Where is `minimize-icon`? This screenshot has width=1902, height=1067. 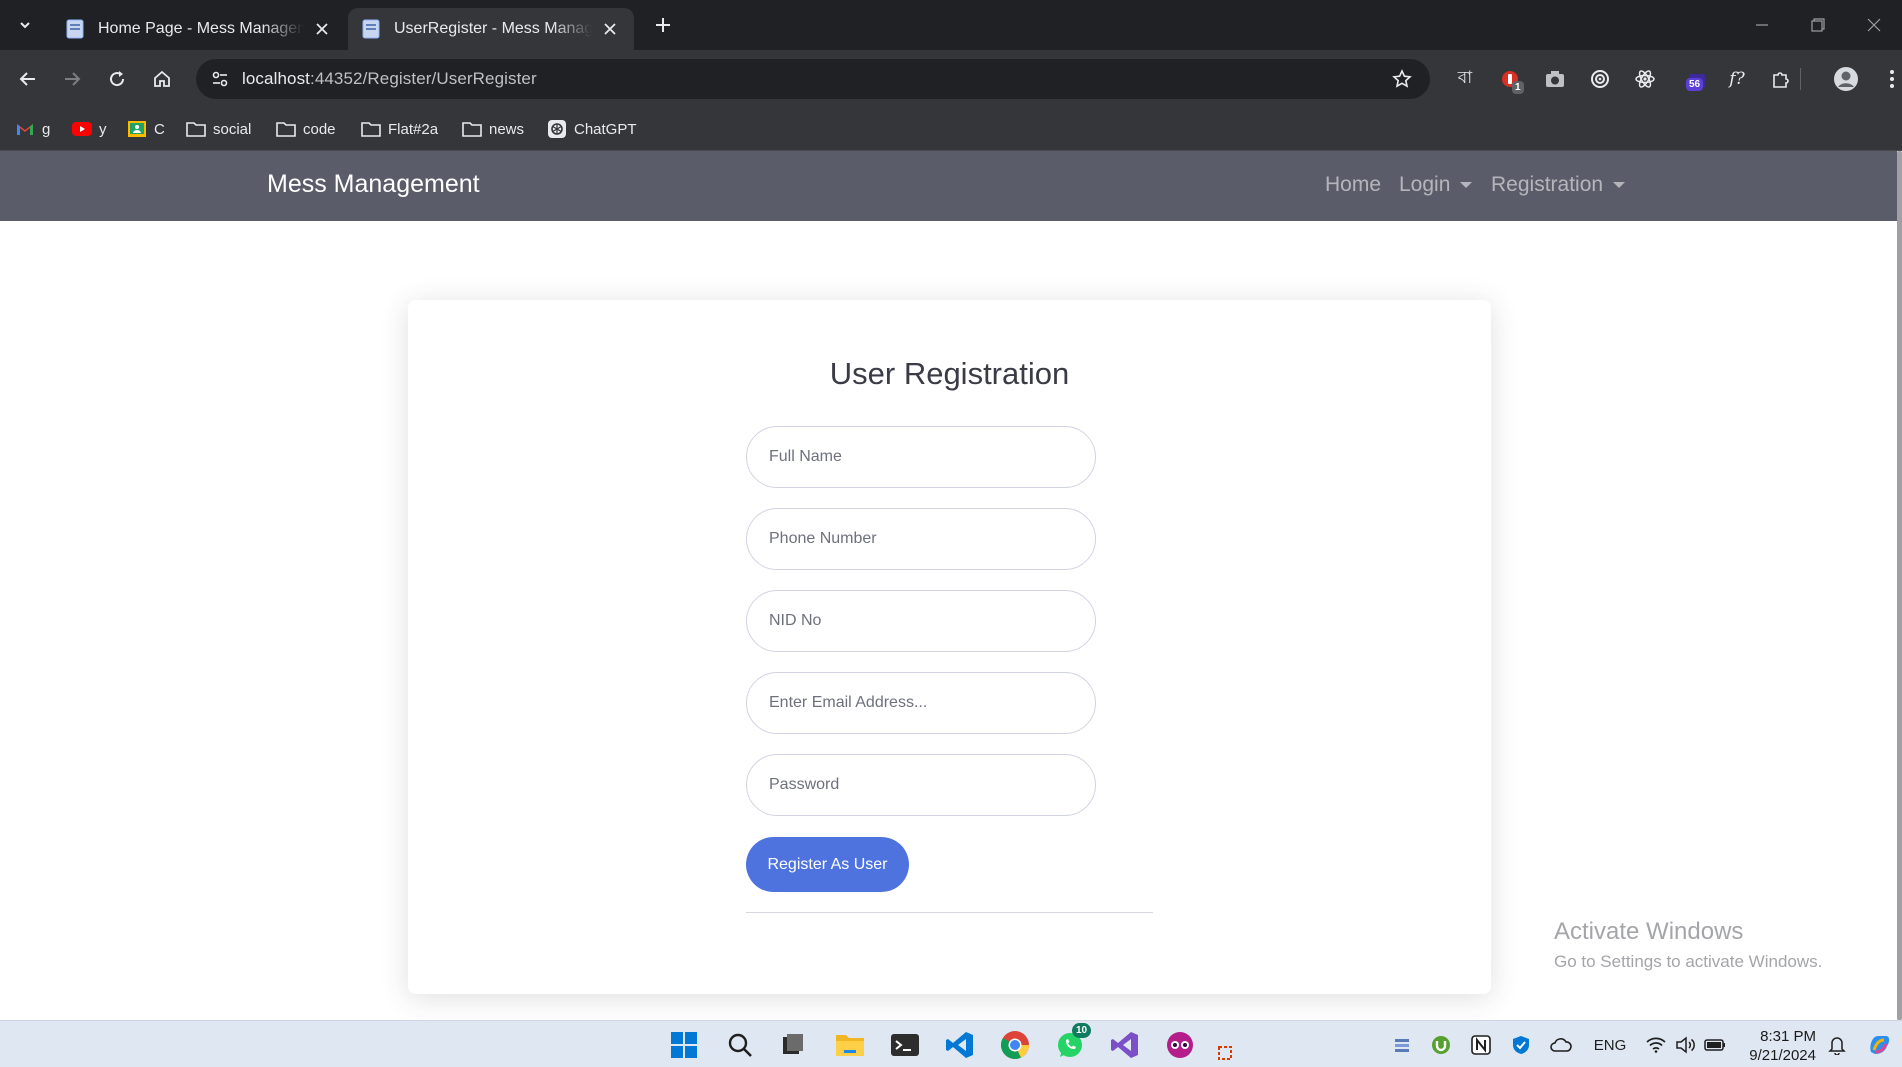
minimize-icon is located at coordinates (1762, 25).